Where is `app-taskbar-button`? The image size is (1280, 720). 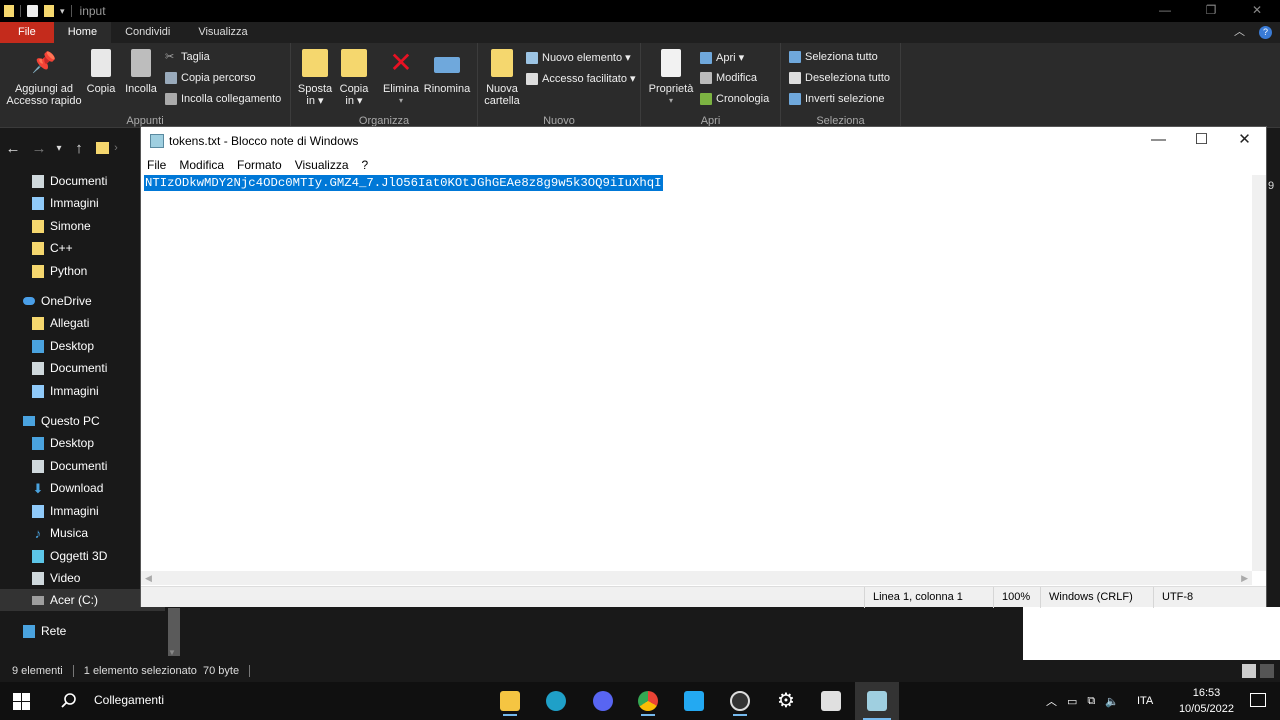 app-taskbar-button is located at coordinates (831, 701).